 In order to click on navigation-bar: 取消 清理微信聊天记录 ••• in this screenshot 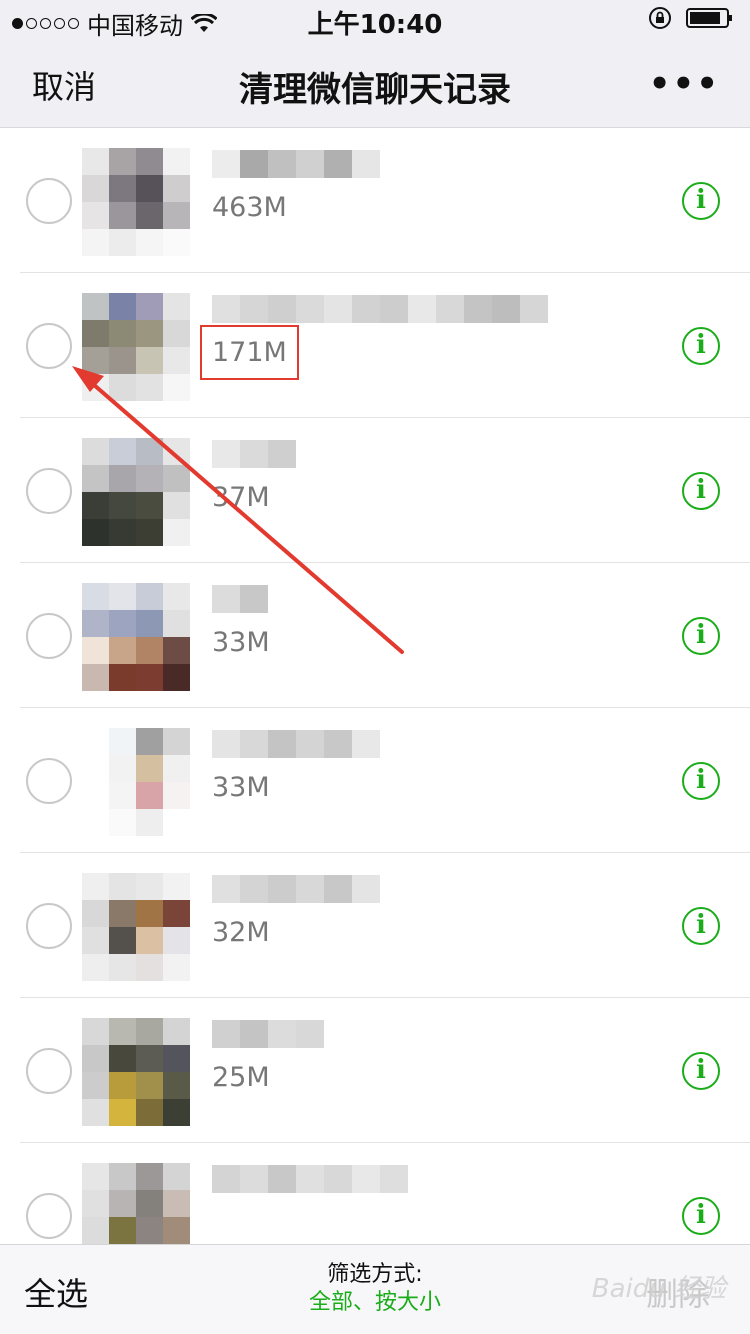, I will do `click(375, 84)`.